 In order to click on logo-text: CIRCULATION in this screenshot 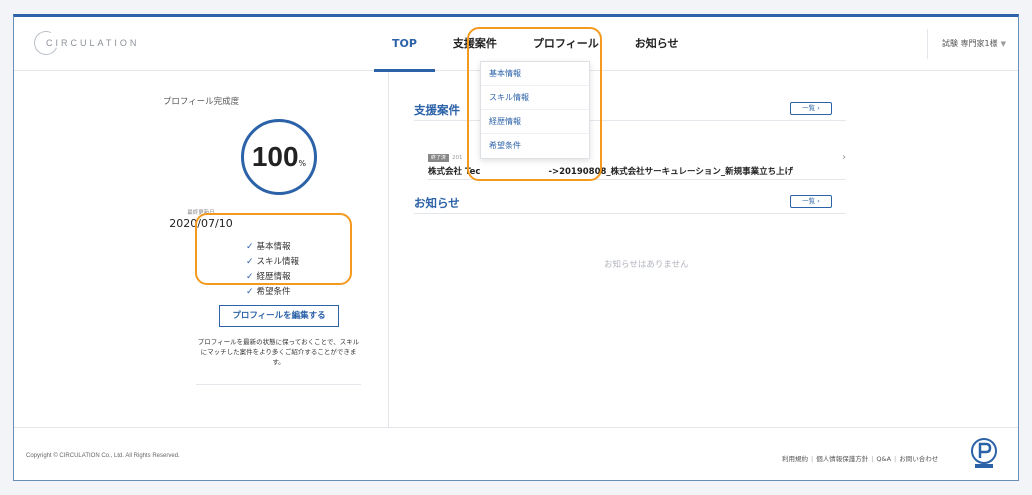, I will do `click(93, 43)`.